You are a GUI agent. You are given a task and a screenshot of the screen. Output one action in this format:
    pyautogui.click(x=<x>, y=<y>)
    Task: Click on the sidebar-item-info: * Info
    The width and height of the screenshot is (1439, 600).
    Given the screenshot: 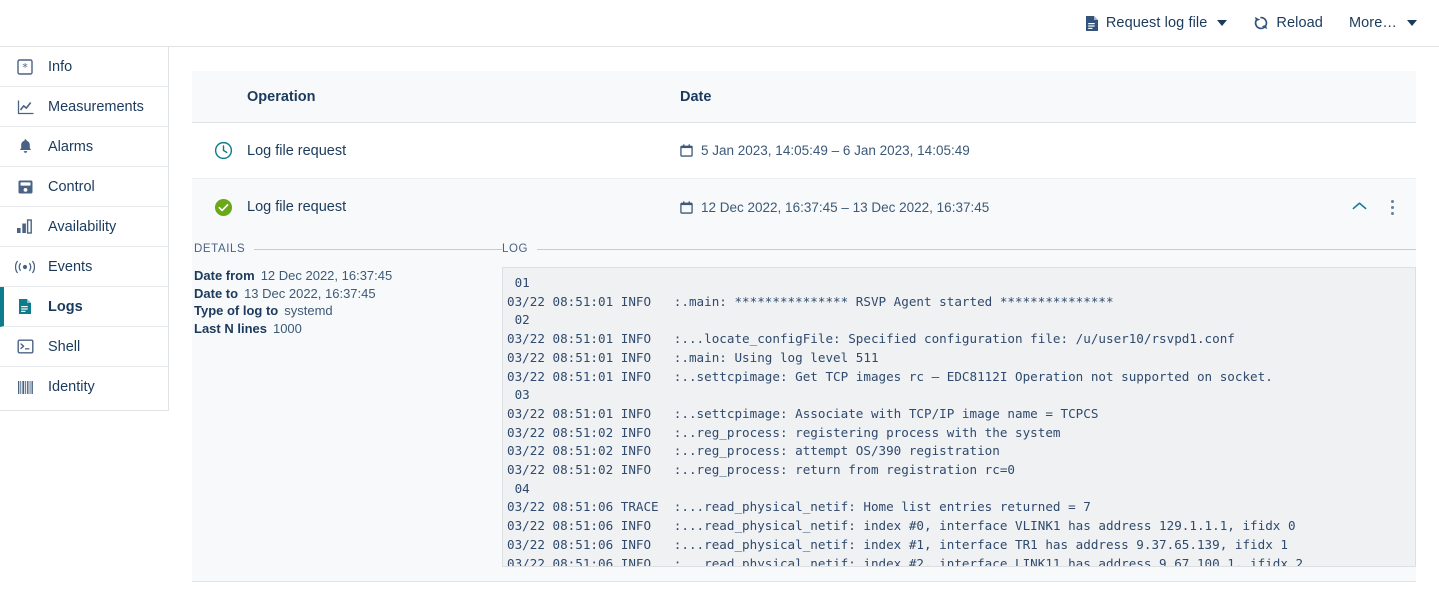 What is the action you would take?
    pyautogui.click(x=84, y=67)
    